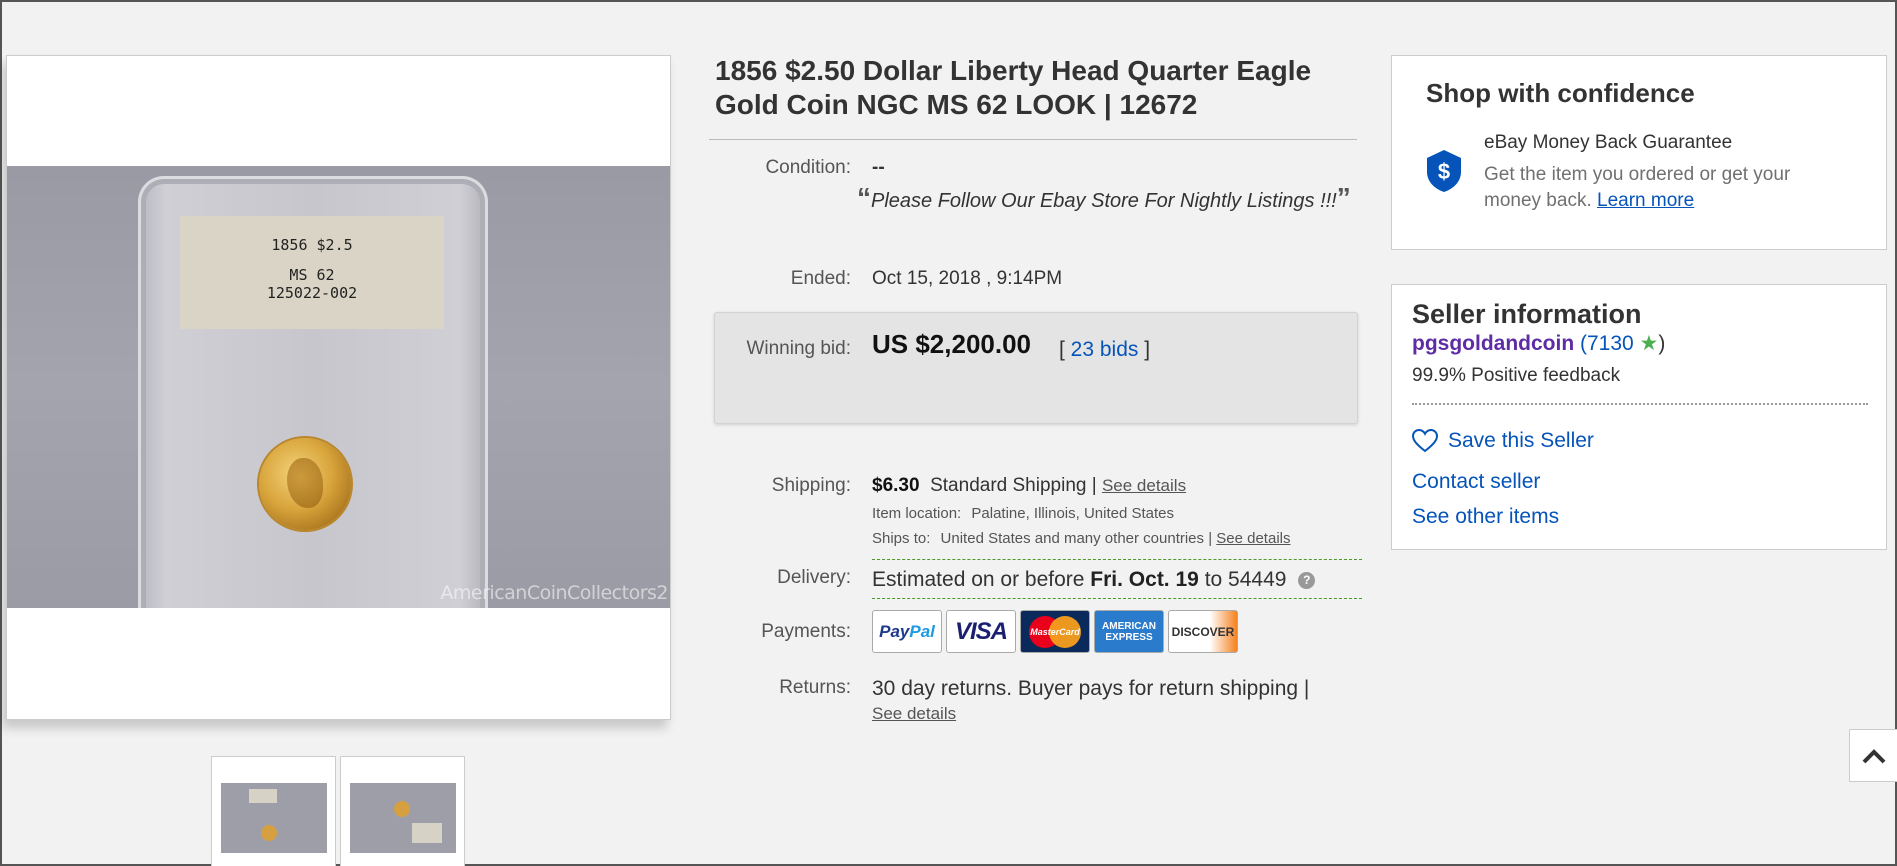 The height and width of the screenshot is (866, 1897). Describe the element at coordinates (967, 278) in the screenshot. I see `ended-value: Oct 15, 2018 , 9:14PM` at that location.